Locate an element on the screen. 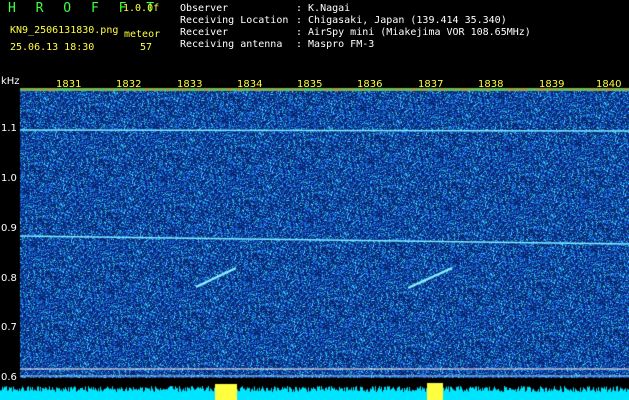 The height and width of the screenshot is (400, 629). observer-value: : K.Nagai is located at coordinates (323, 8).